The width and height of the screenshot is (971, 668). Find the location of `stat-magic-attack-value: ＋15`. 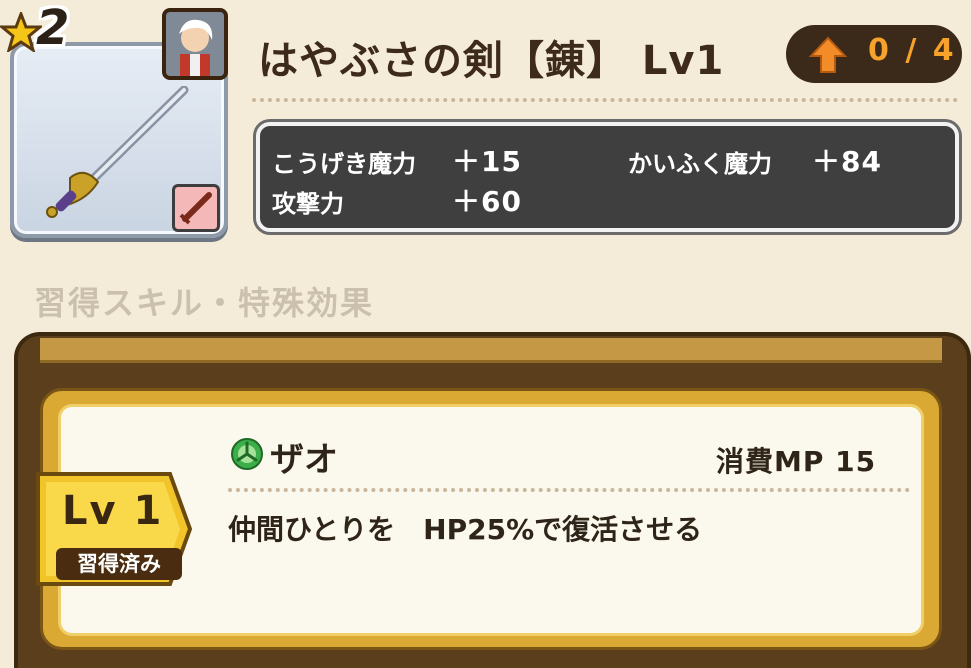

stat-magic-attack-value: ＋15 is located at coordinates (487, 161).